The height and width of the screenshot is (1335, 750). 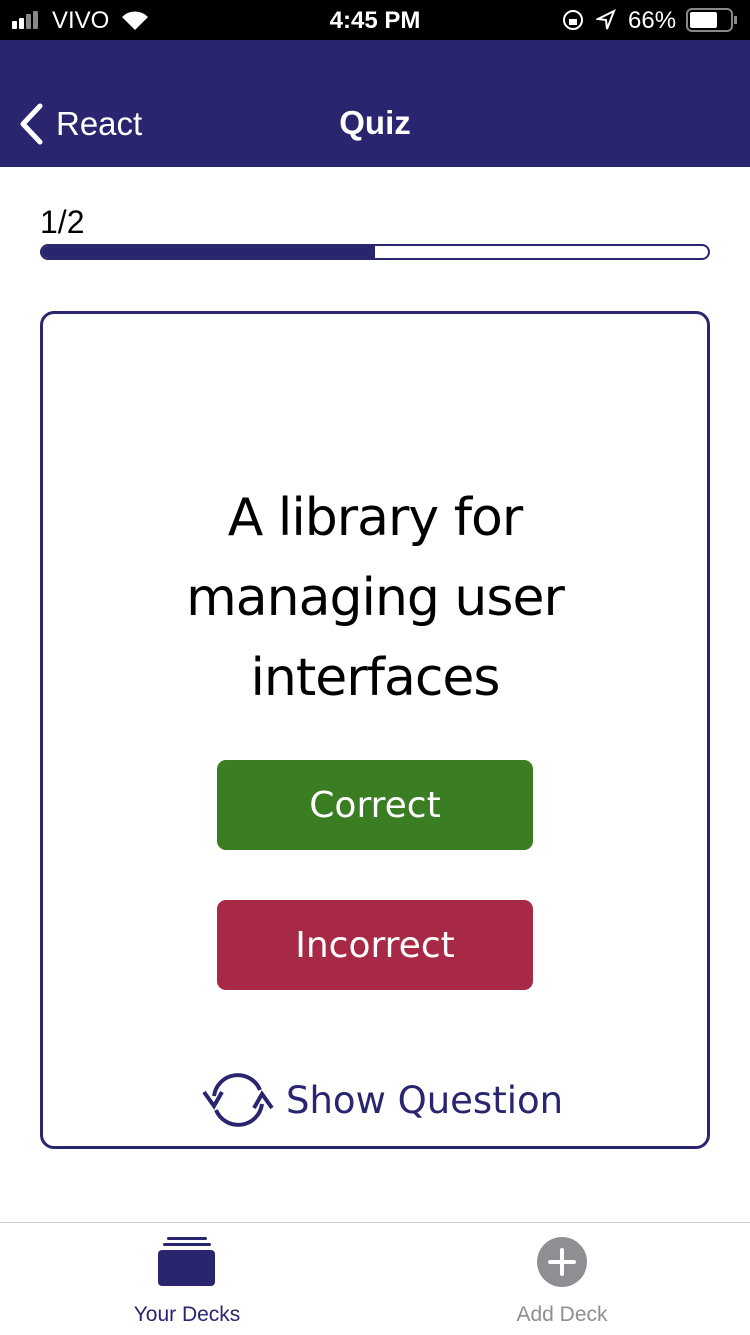 I want to click on correct-button: Correct, so click(x=375, y=805).